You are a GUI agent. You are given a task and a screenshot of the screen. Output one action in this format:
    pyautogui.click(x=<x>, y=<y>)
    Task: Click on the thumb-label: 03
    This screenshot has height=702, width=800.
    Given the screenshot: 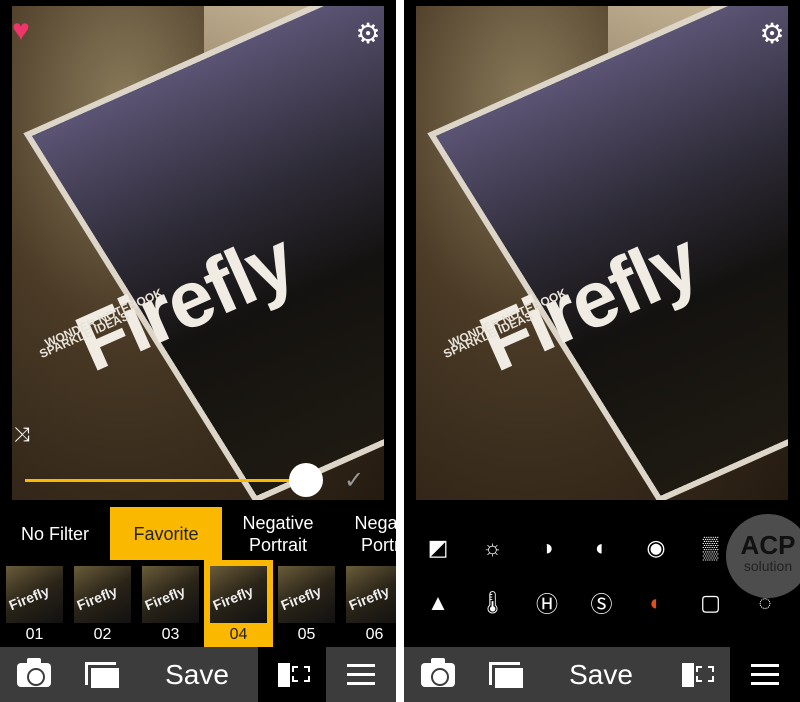 What is the action you would take?
    pyautogui.click(x=170, y=634)
    